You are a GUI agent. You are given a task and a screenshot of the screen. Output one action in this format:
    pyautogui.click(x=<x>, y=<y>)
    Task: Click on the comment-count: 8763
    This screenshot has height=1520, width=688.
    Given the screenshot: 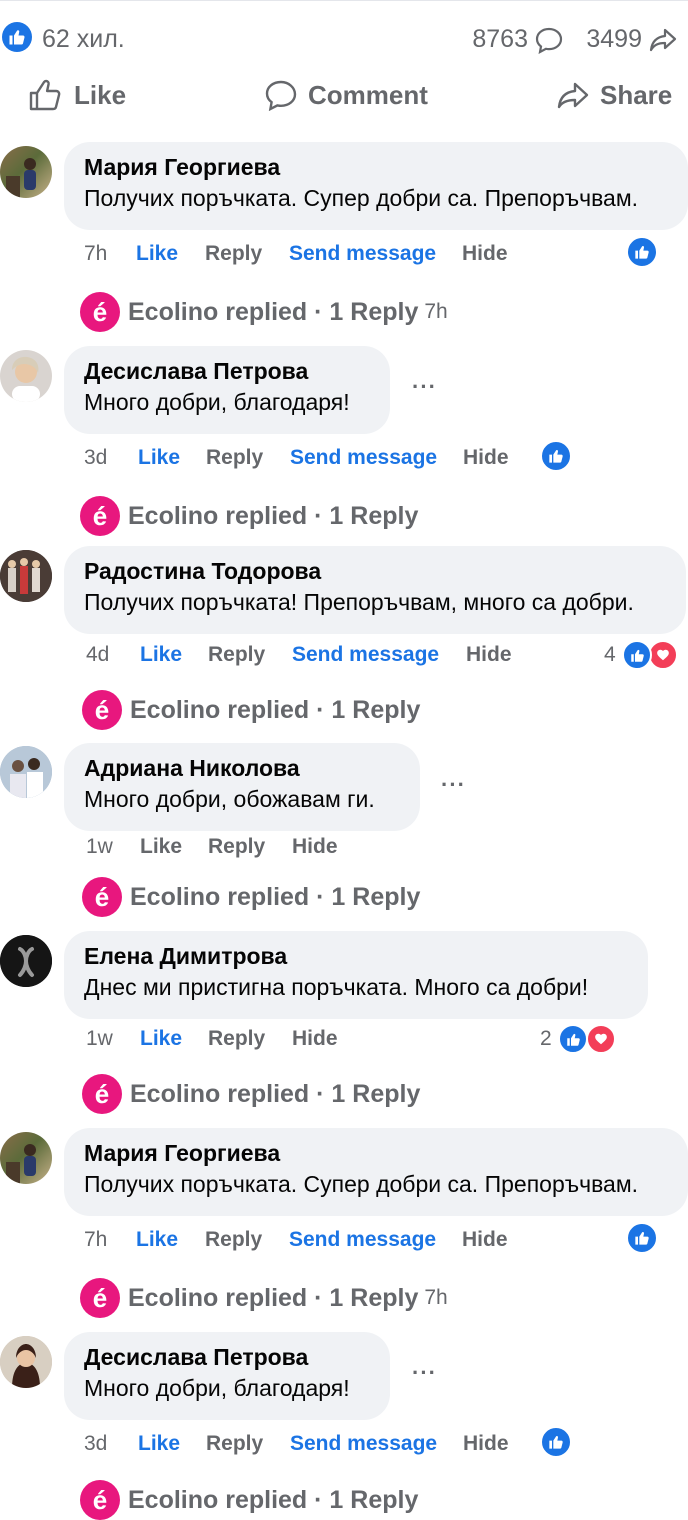 What is the action you would take?
    pyautogui.click(x=500, y=39)
    